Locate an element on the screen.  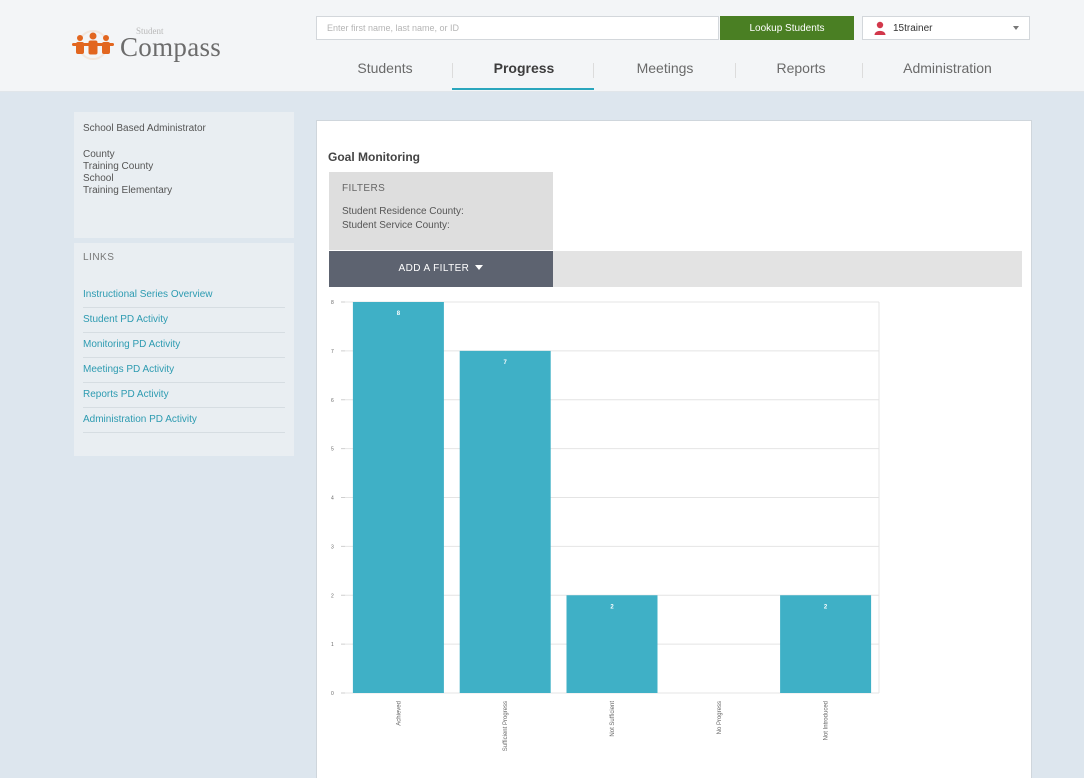
student-search-input is located at coordinates (517, 28).